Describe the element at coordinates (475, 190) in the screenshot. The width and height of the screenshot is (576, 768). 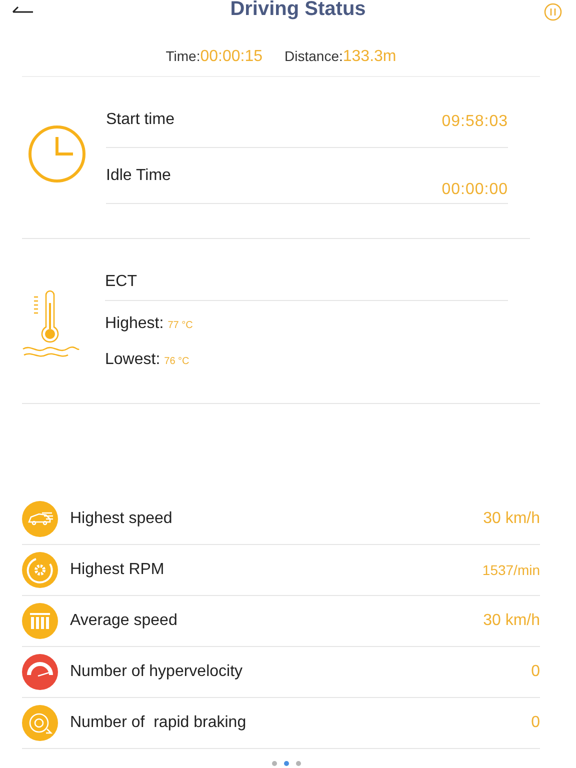
I see `time-value: 00:00:00` at that location.